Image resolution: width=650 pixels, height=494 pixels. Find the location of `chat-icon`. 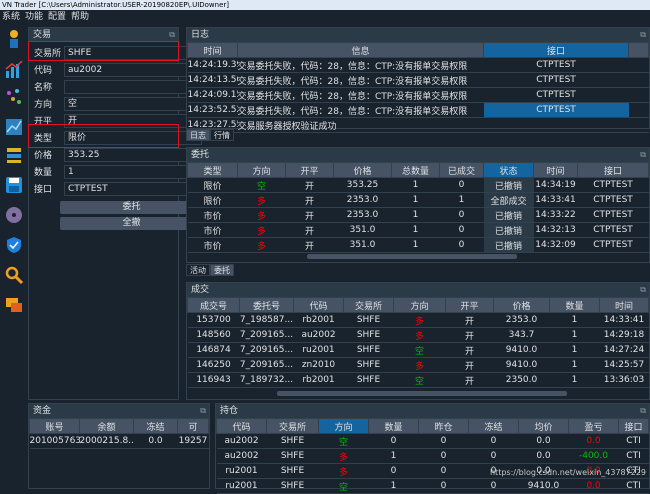

chat-icon is located at coordinates (14, 305).